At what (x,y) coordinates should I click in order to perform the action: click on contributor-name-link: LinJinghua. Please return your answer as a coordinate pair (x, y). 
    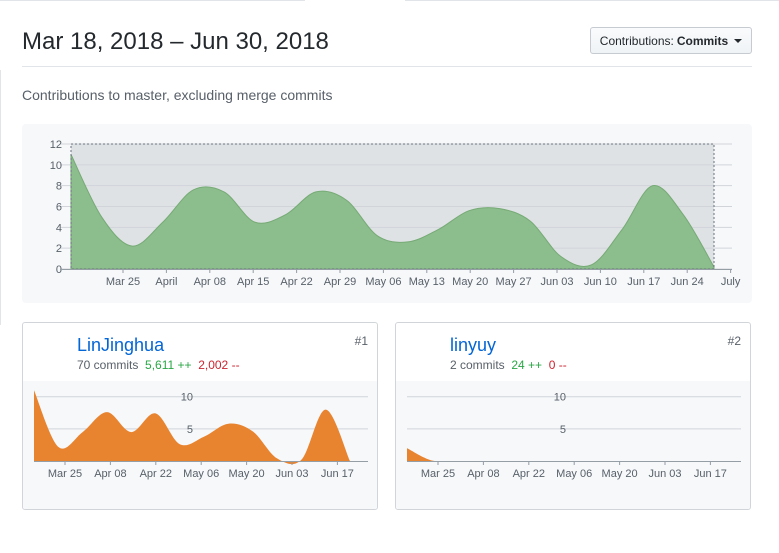
    Looking at the image, I should click on (120, 345).